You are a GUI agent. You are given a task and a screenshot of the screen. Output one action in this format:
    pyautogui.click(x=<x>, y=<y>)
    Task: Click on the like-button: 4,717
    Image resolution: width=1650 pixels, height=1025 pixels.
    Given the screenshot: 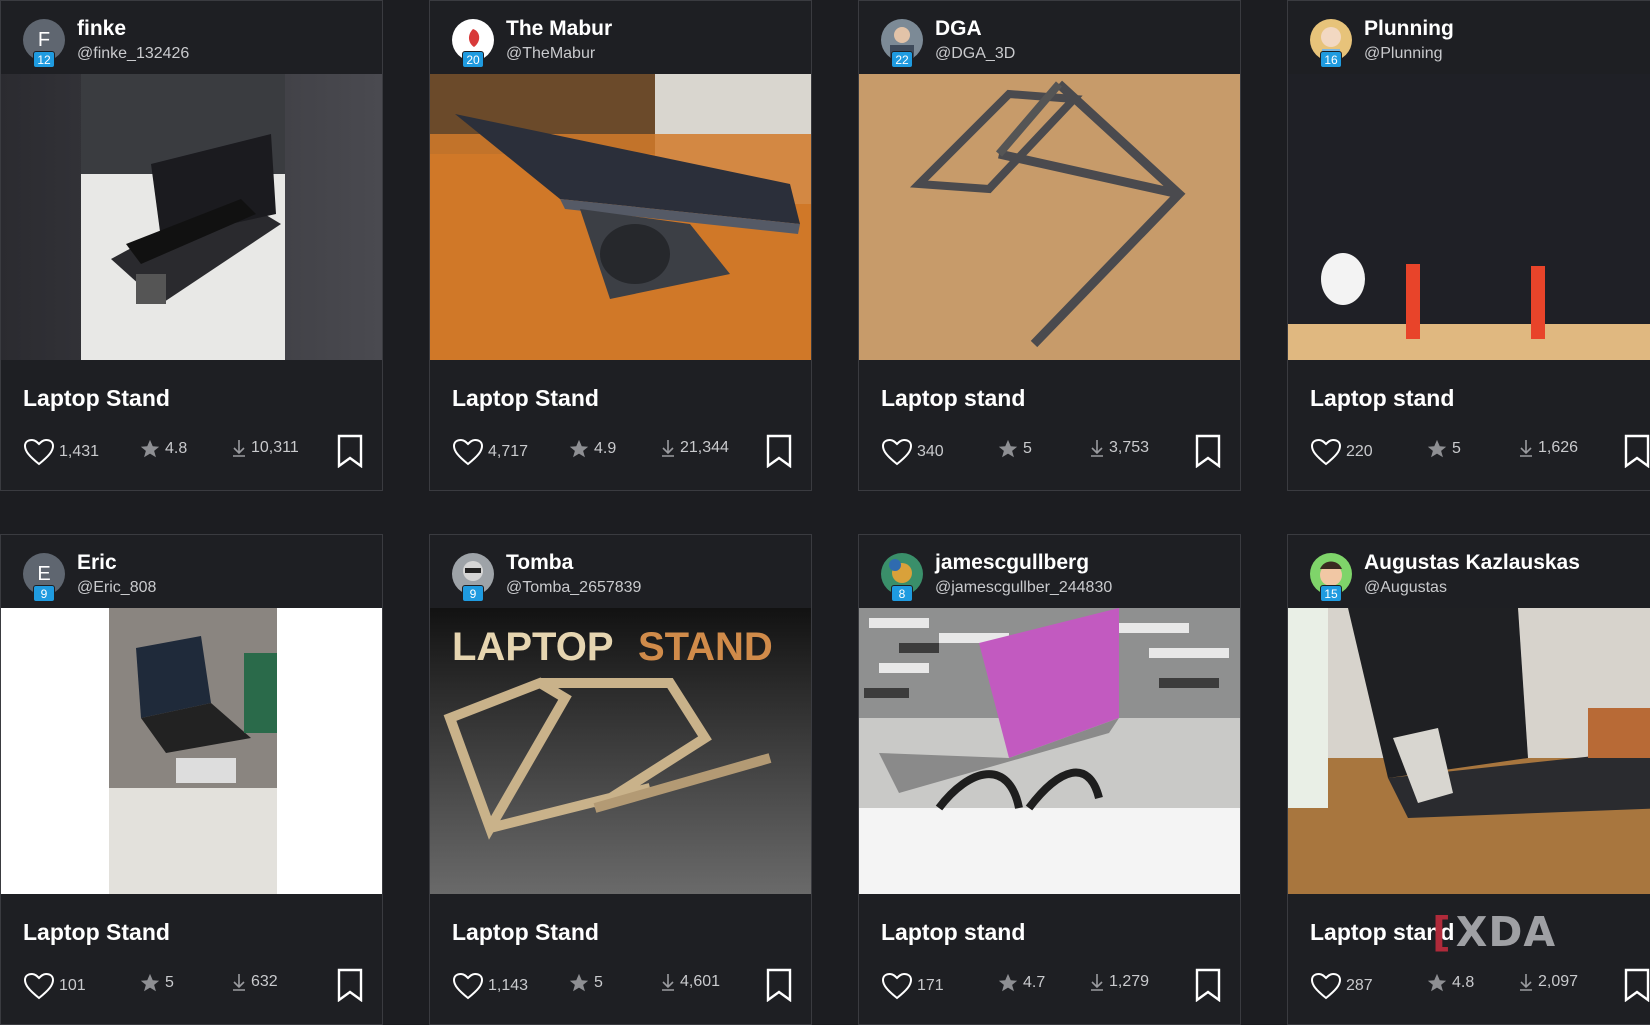 What is the action you would take?
    pyautogui.click(x=490, y=452)
    